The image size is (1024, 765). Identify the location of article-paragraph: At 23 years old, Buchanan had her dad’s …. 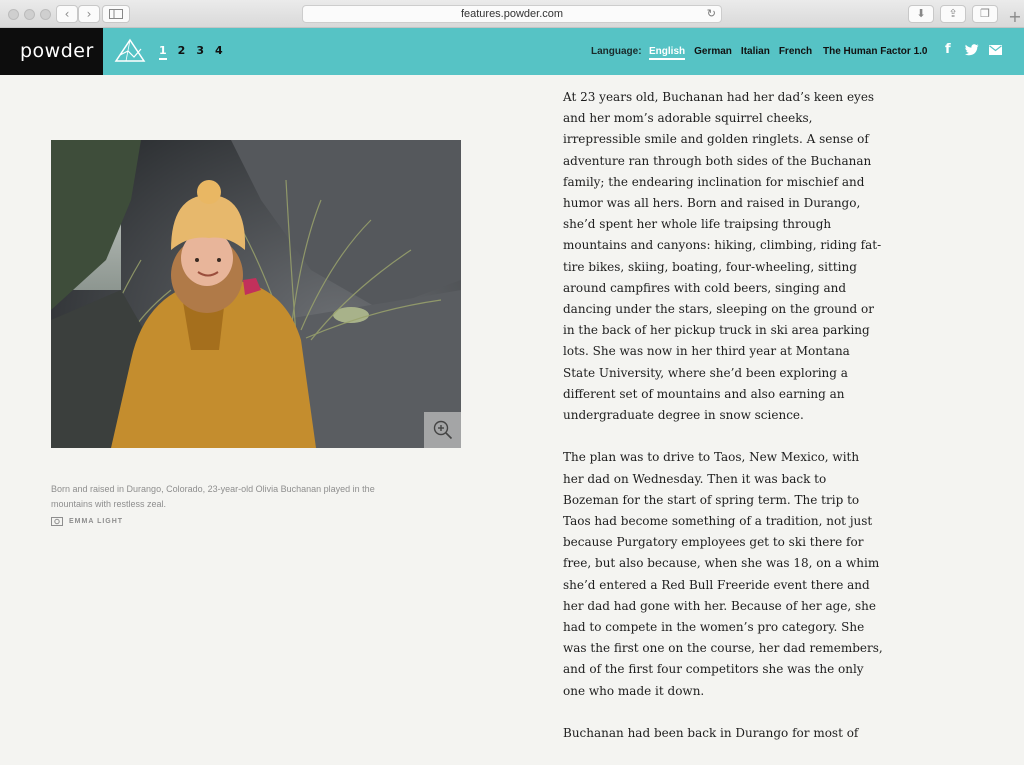
(722, 256).